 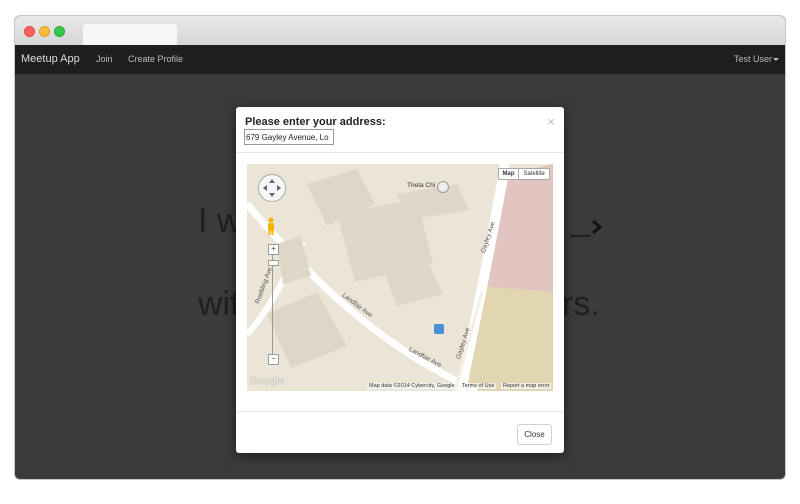 What do you see at coordinates (478, 386) in the screenshot?
I see `terms-of-use-link: Terms of Use` at bounding box center [478, 386].